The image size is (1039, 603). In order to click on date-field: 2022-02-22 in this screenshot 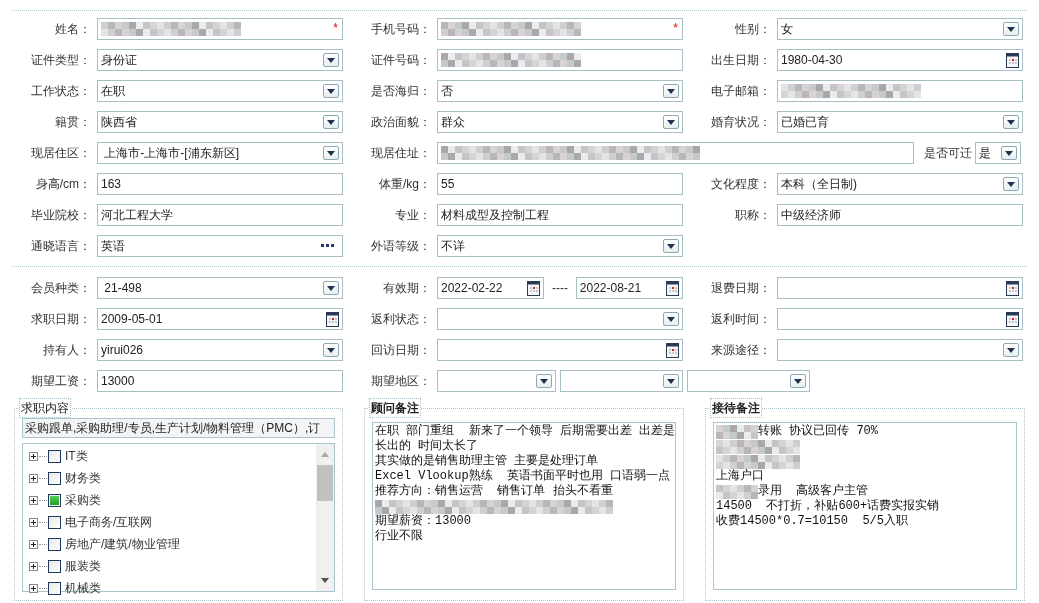, I will do `click(491, 288)`.